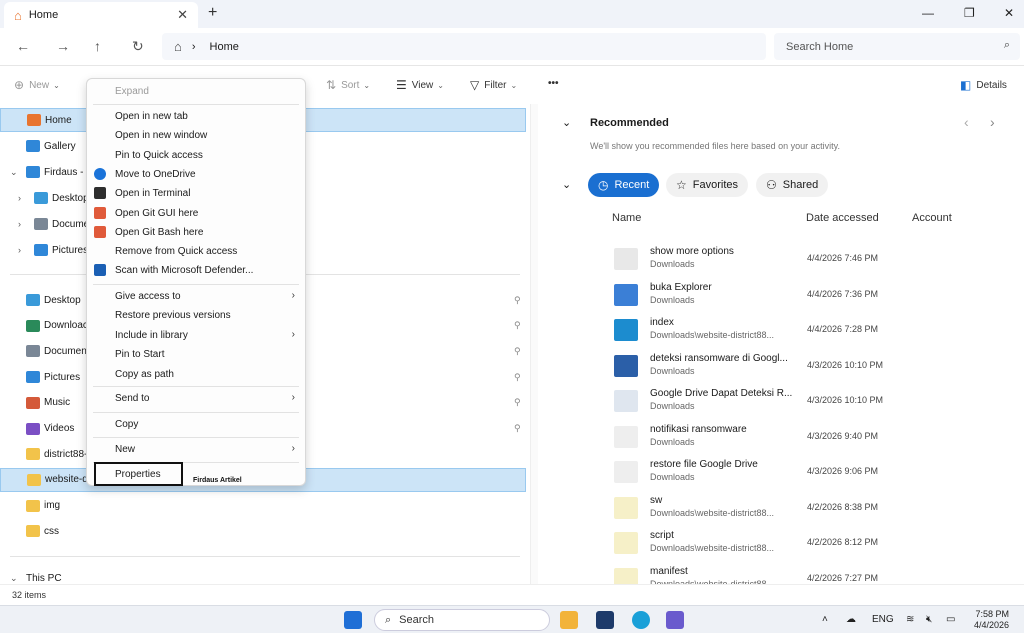 The height and width of the screenshot is (633, 1024). Describe the element at coordinates (641, 620) in the screenshot. I see `edge-icon` at that location.